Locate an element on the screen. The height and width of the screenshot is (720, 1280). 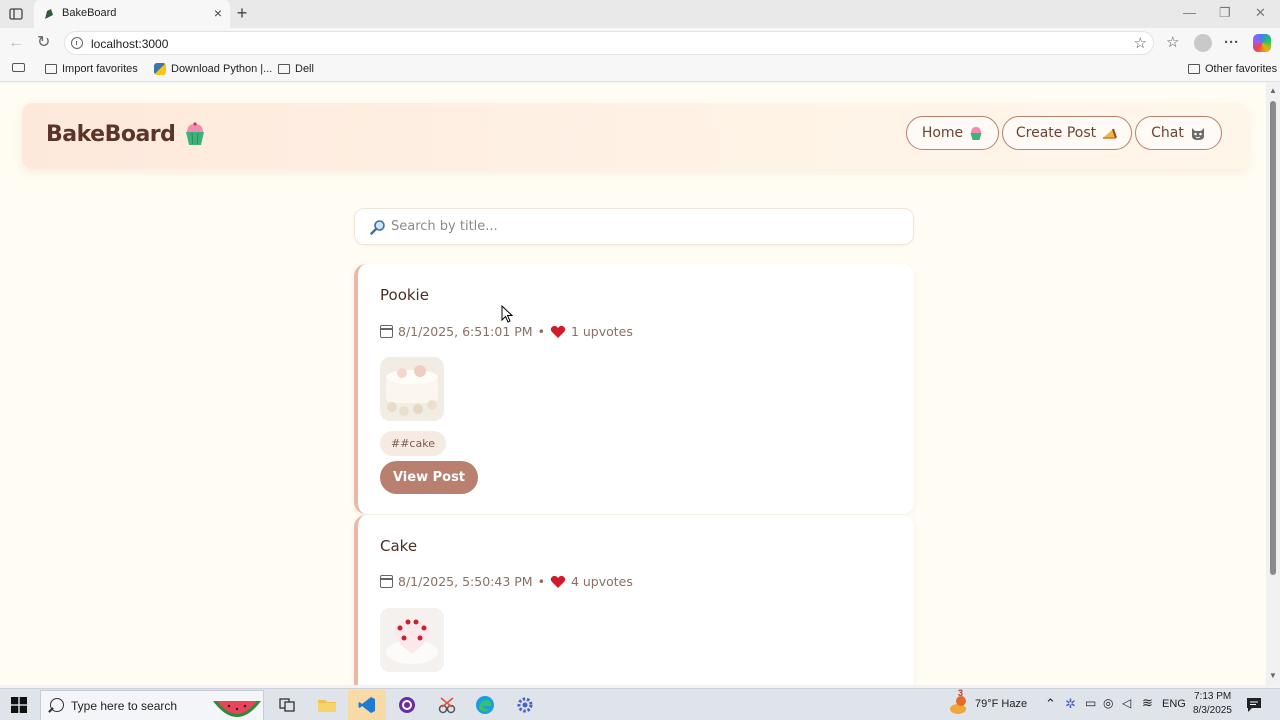
scrollbar-thumb is located at coordinates (1273, 338).